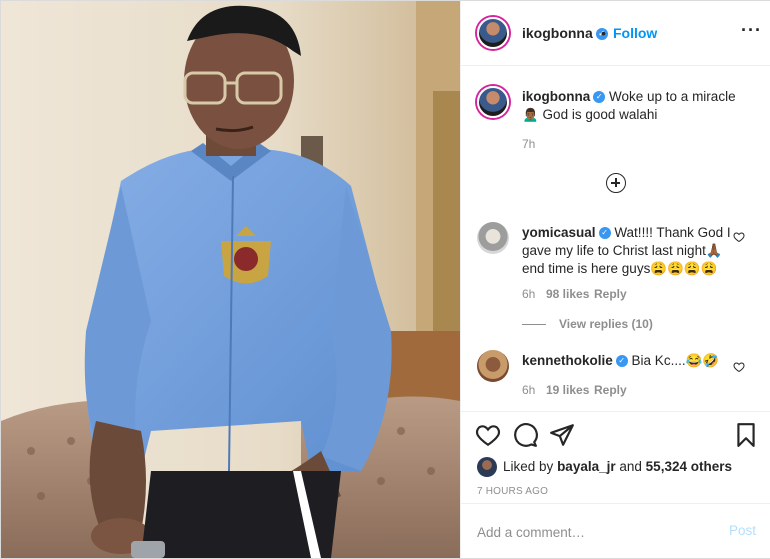 This screenshot has width=770, height=559. I want to click on author-username-text: ikogbonna, so click(557, 33).